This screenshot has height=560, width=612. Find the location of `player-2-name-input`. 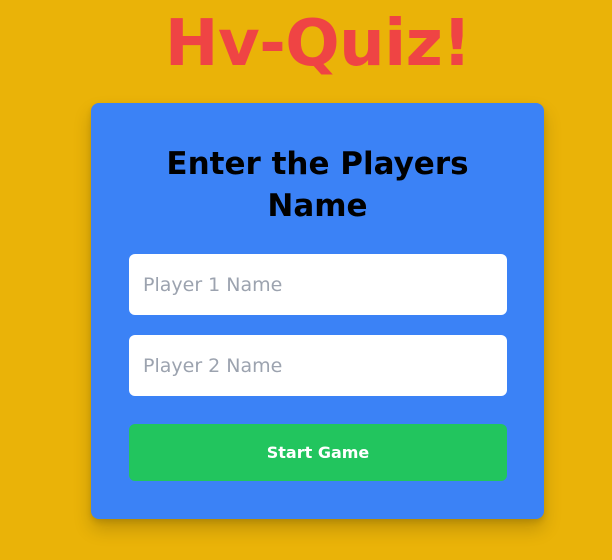

player-2-name-input is located at coordinates (318, 365).